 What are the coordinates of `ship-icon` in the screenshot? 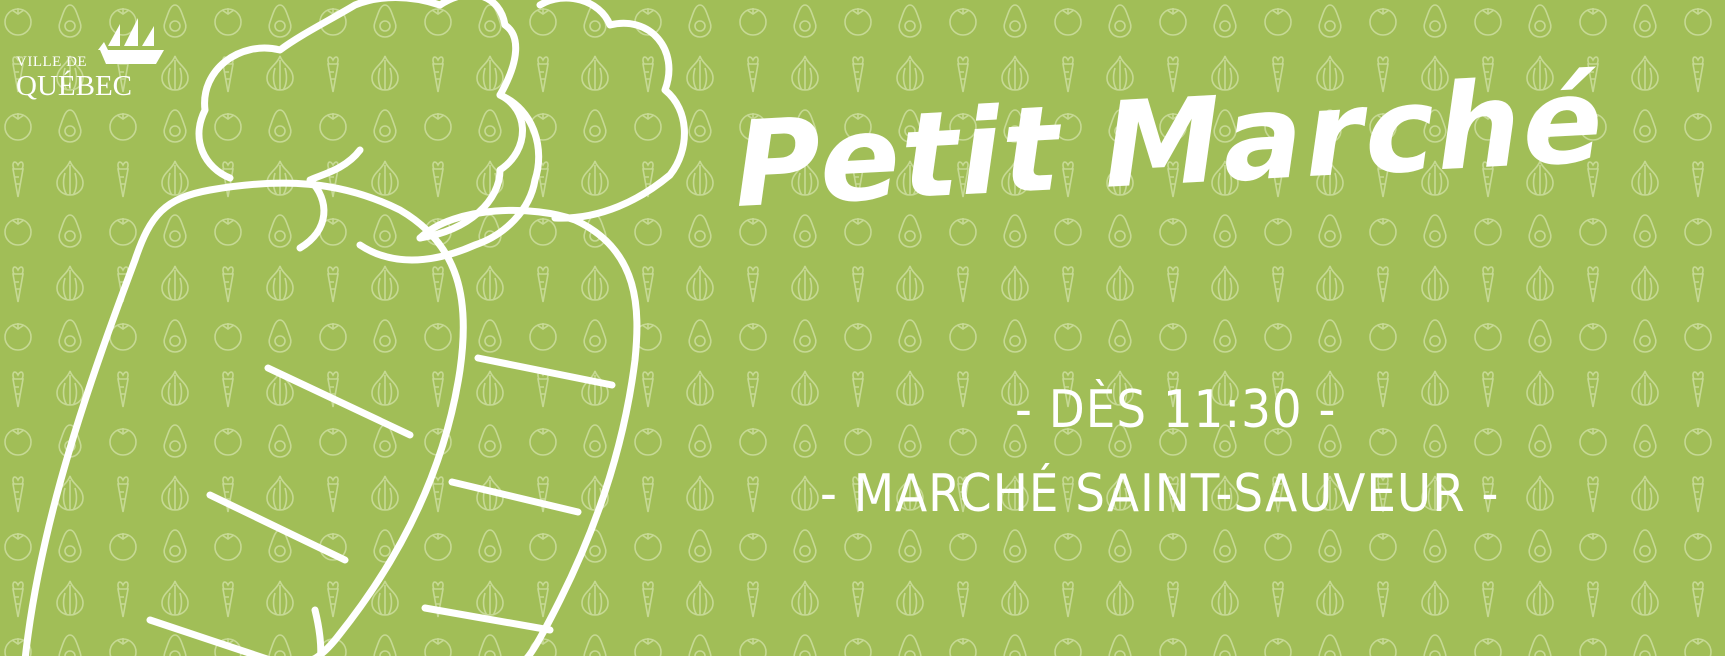 It's located at (131, 41).